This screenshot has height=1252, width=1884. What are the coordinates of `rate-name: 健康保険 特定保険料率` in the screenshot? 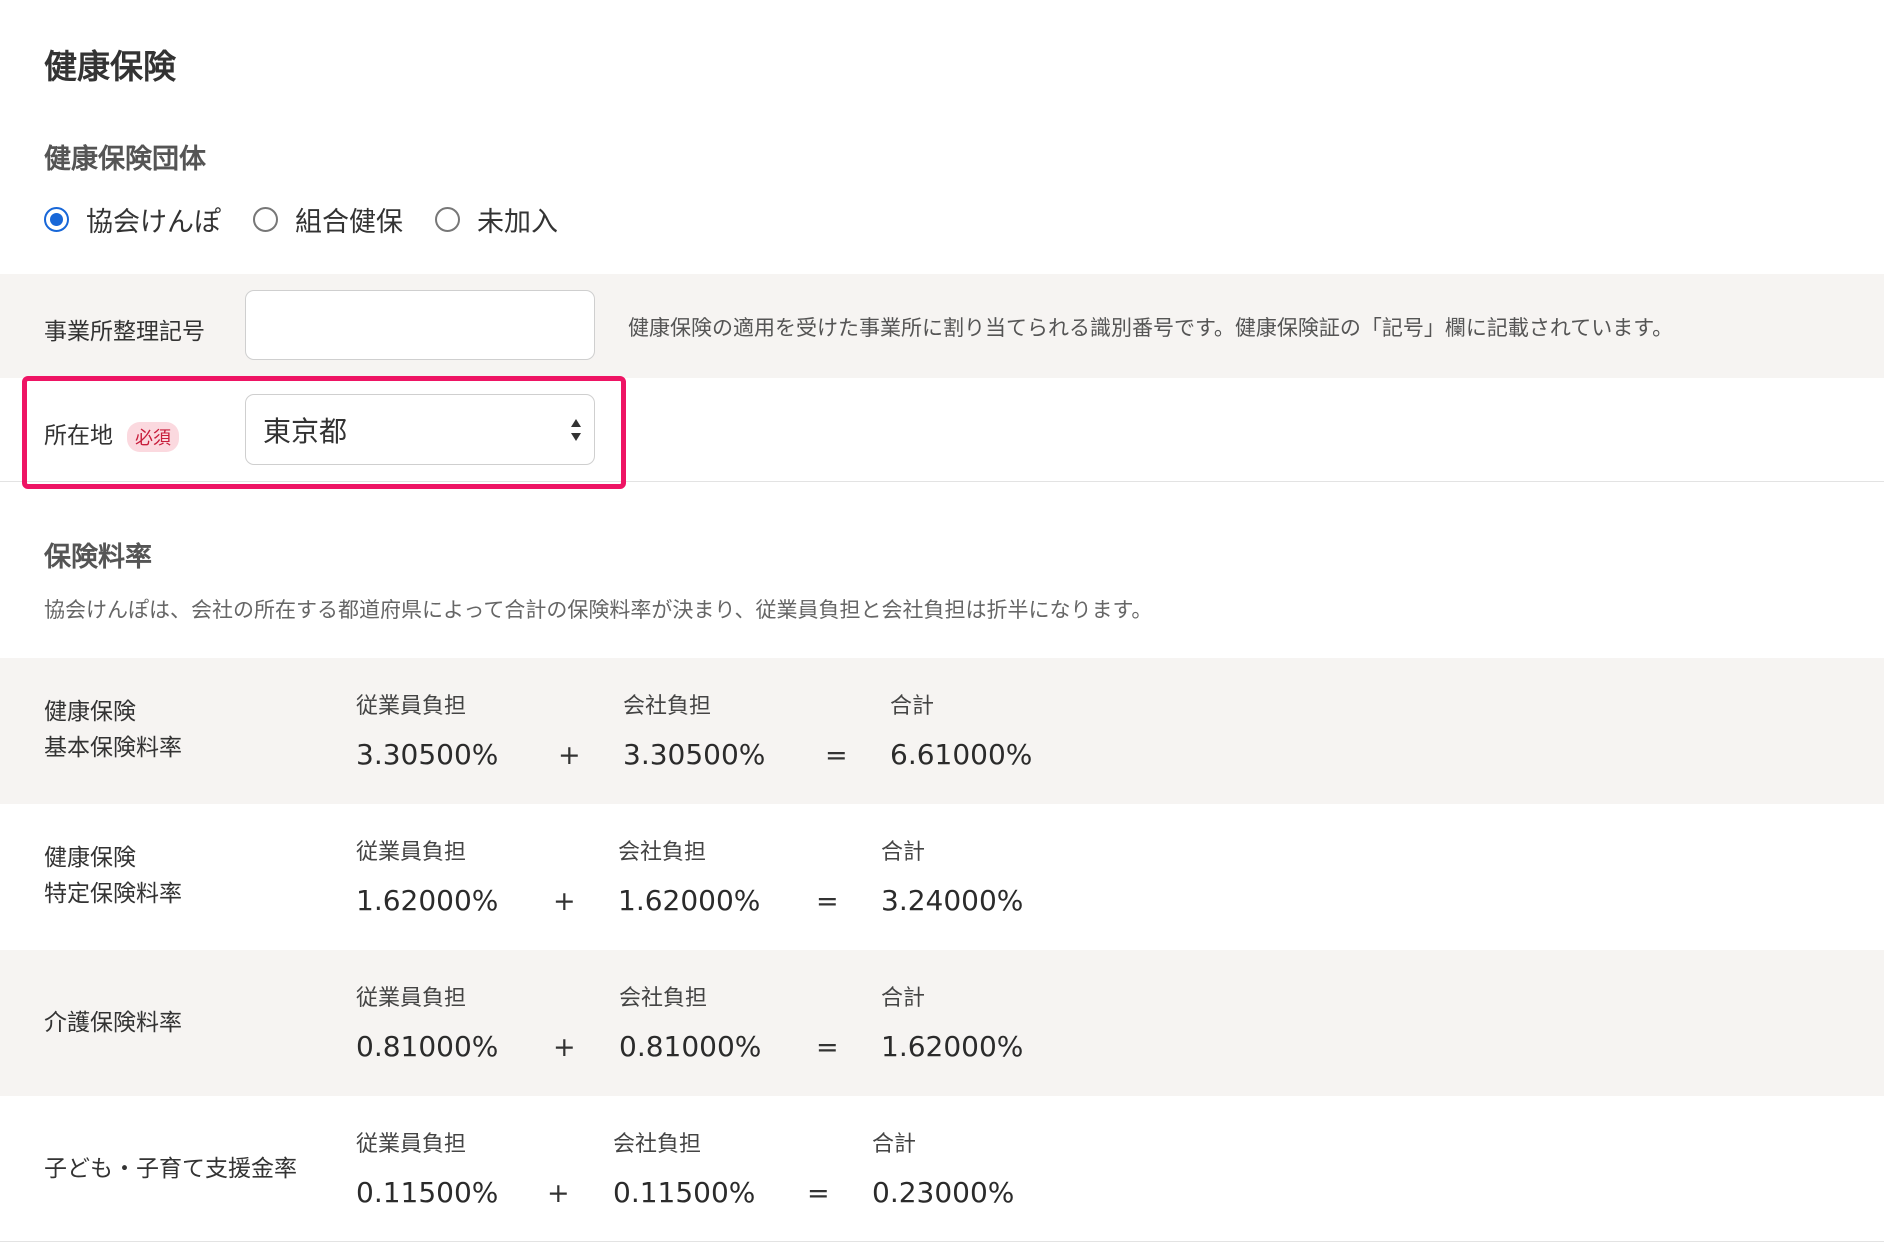 It's located at (113, 876).